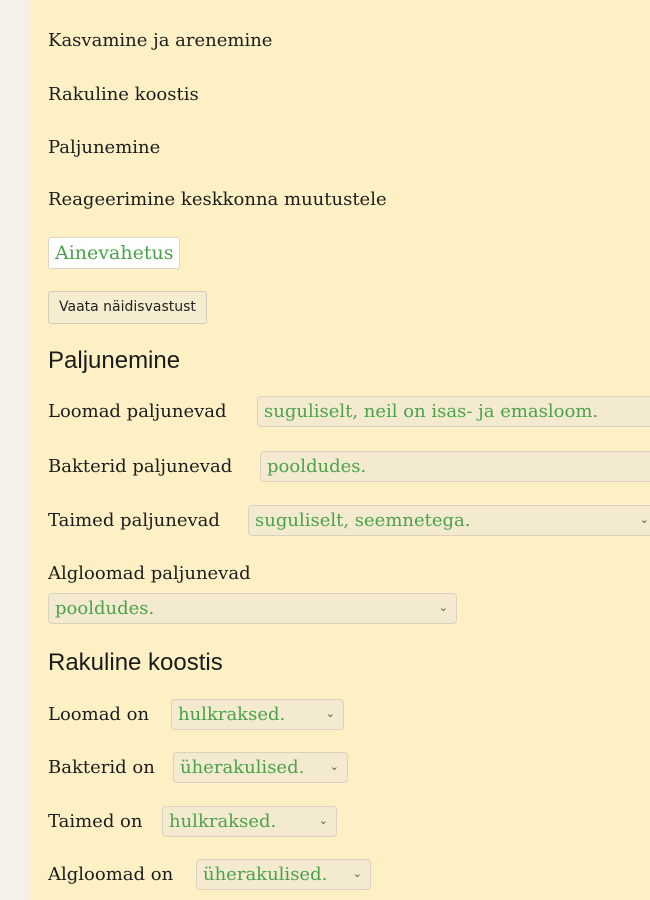  I want to click on question-label: Taimed on, so click(95, 821).